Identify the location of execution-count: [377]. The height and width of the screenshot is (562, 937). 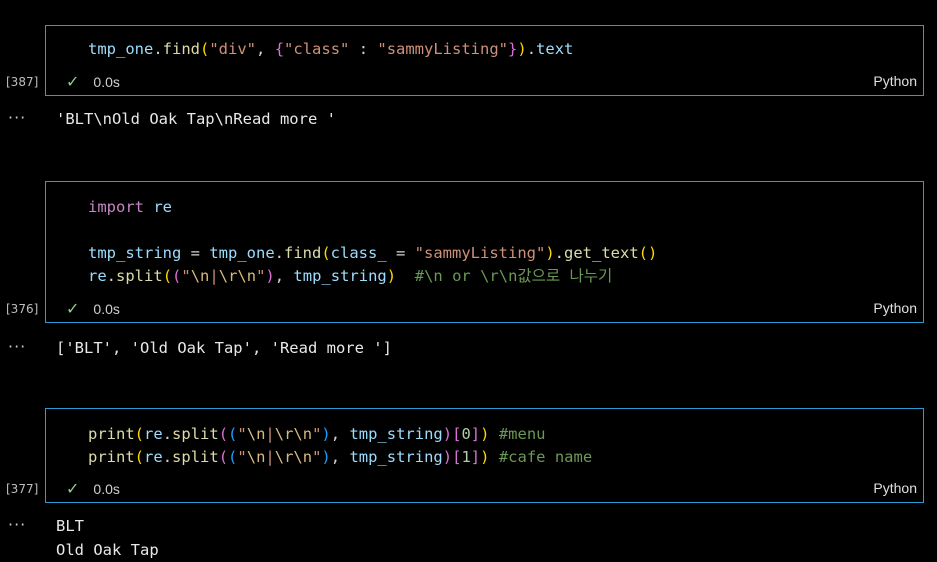
(22, 489).